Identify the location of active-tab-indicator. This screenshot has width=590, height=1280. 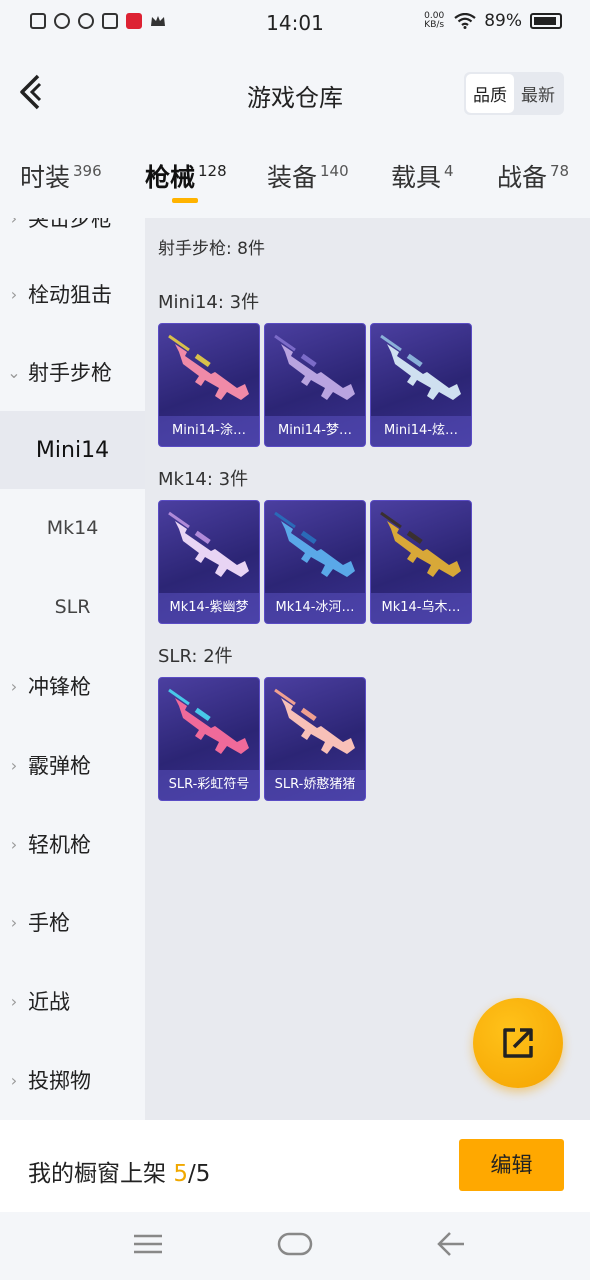
(185, 200).